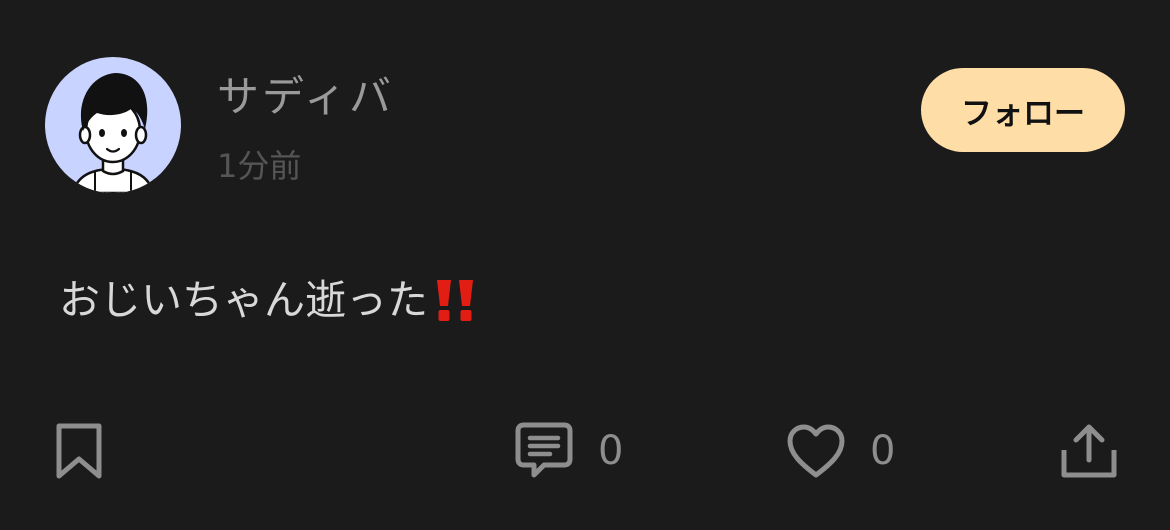 This screenshot has width=1170, height=530. I want to click on bookmark-icon, so click(79, 451).